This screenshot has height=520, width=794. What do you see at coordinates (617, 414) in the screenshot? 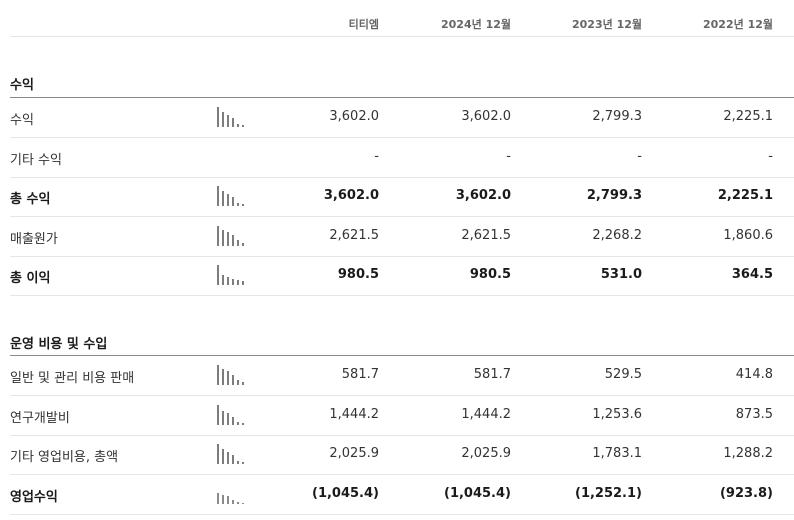
I see `cell-value: 1,253.6` at bounding box center [617, 414].